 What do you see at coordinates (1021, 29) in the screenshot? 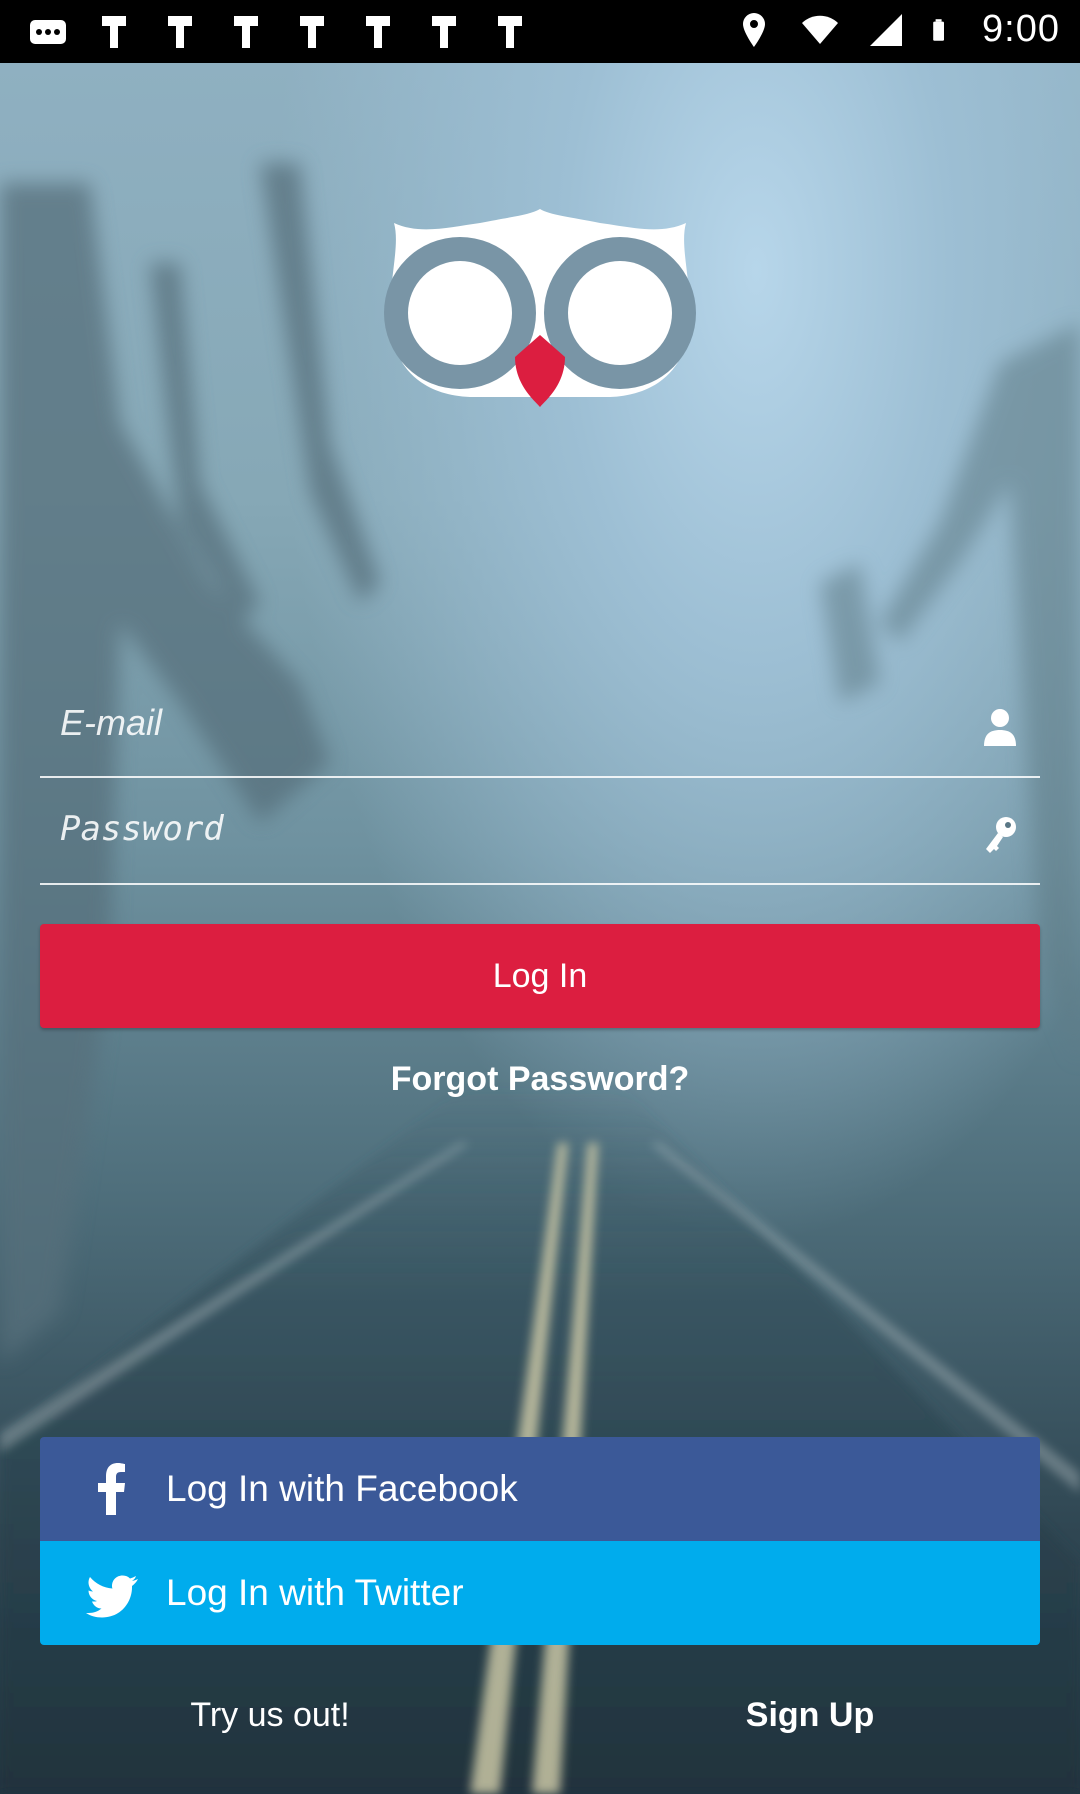
I see `status-time: 9:00` at bounding box center [1021, 29].